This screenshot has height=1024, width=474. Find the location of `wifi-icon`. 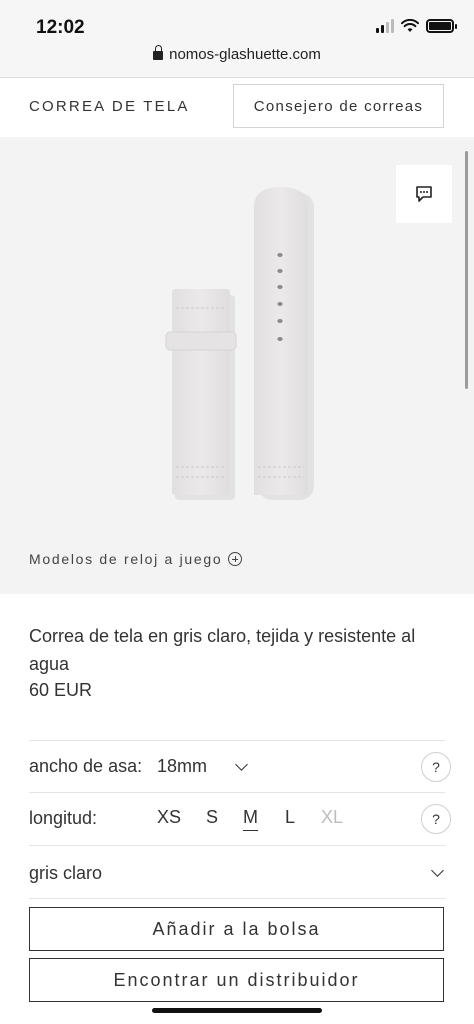

wifi-icon is located at coordinates (410, 25).